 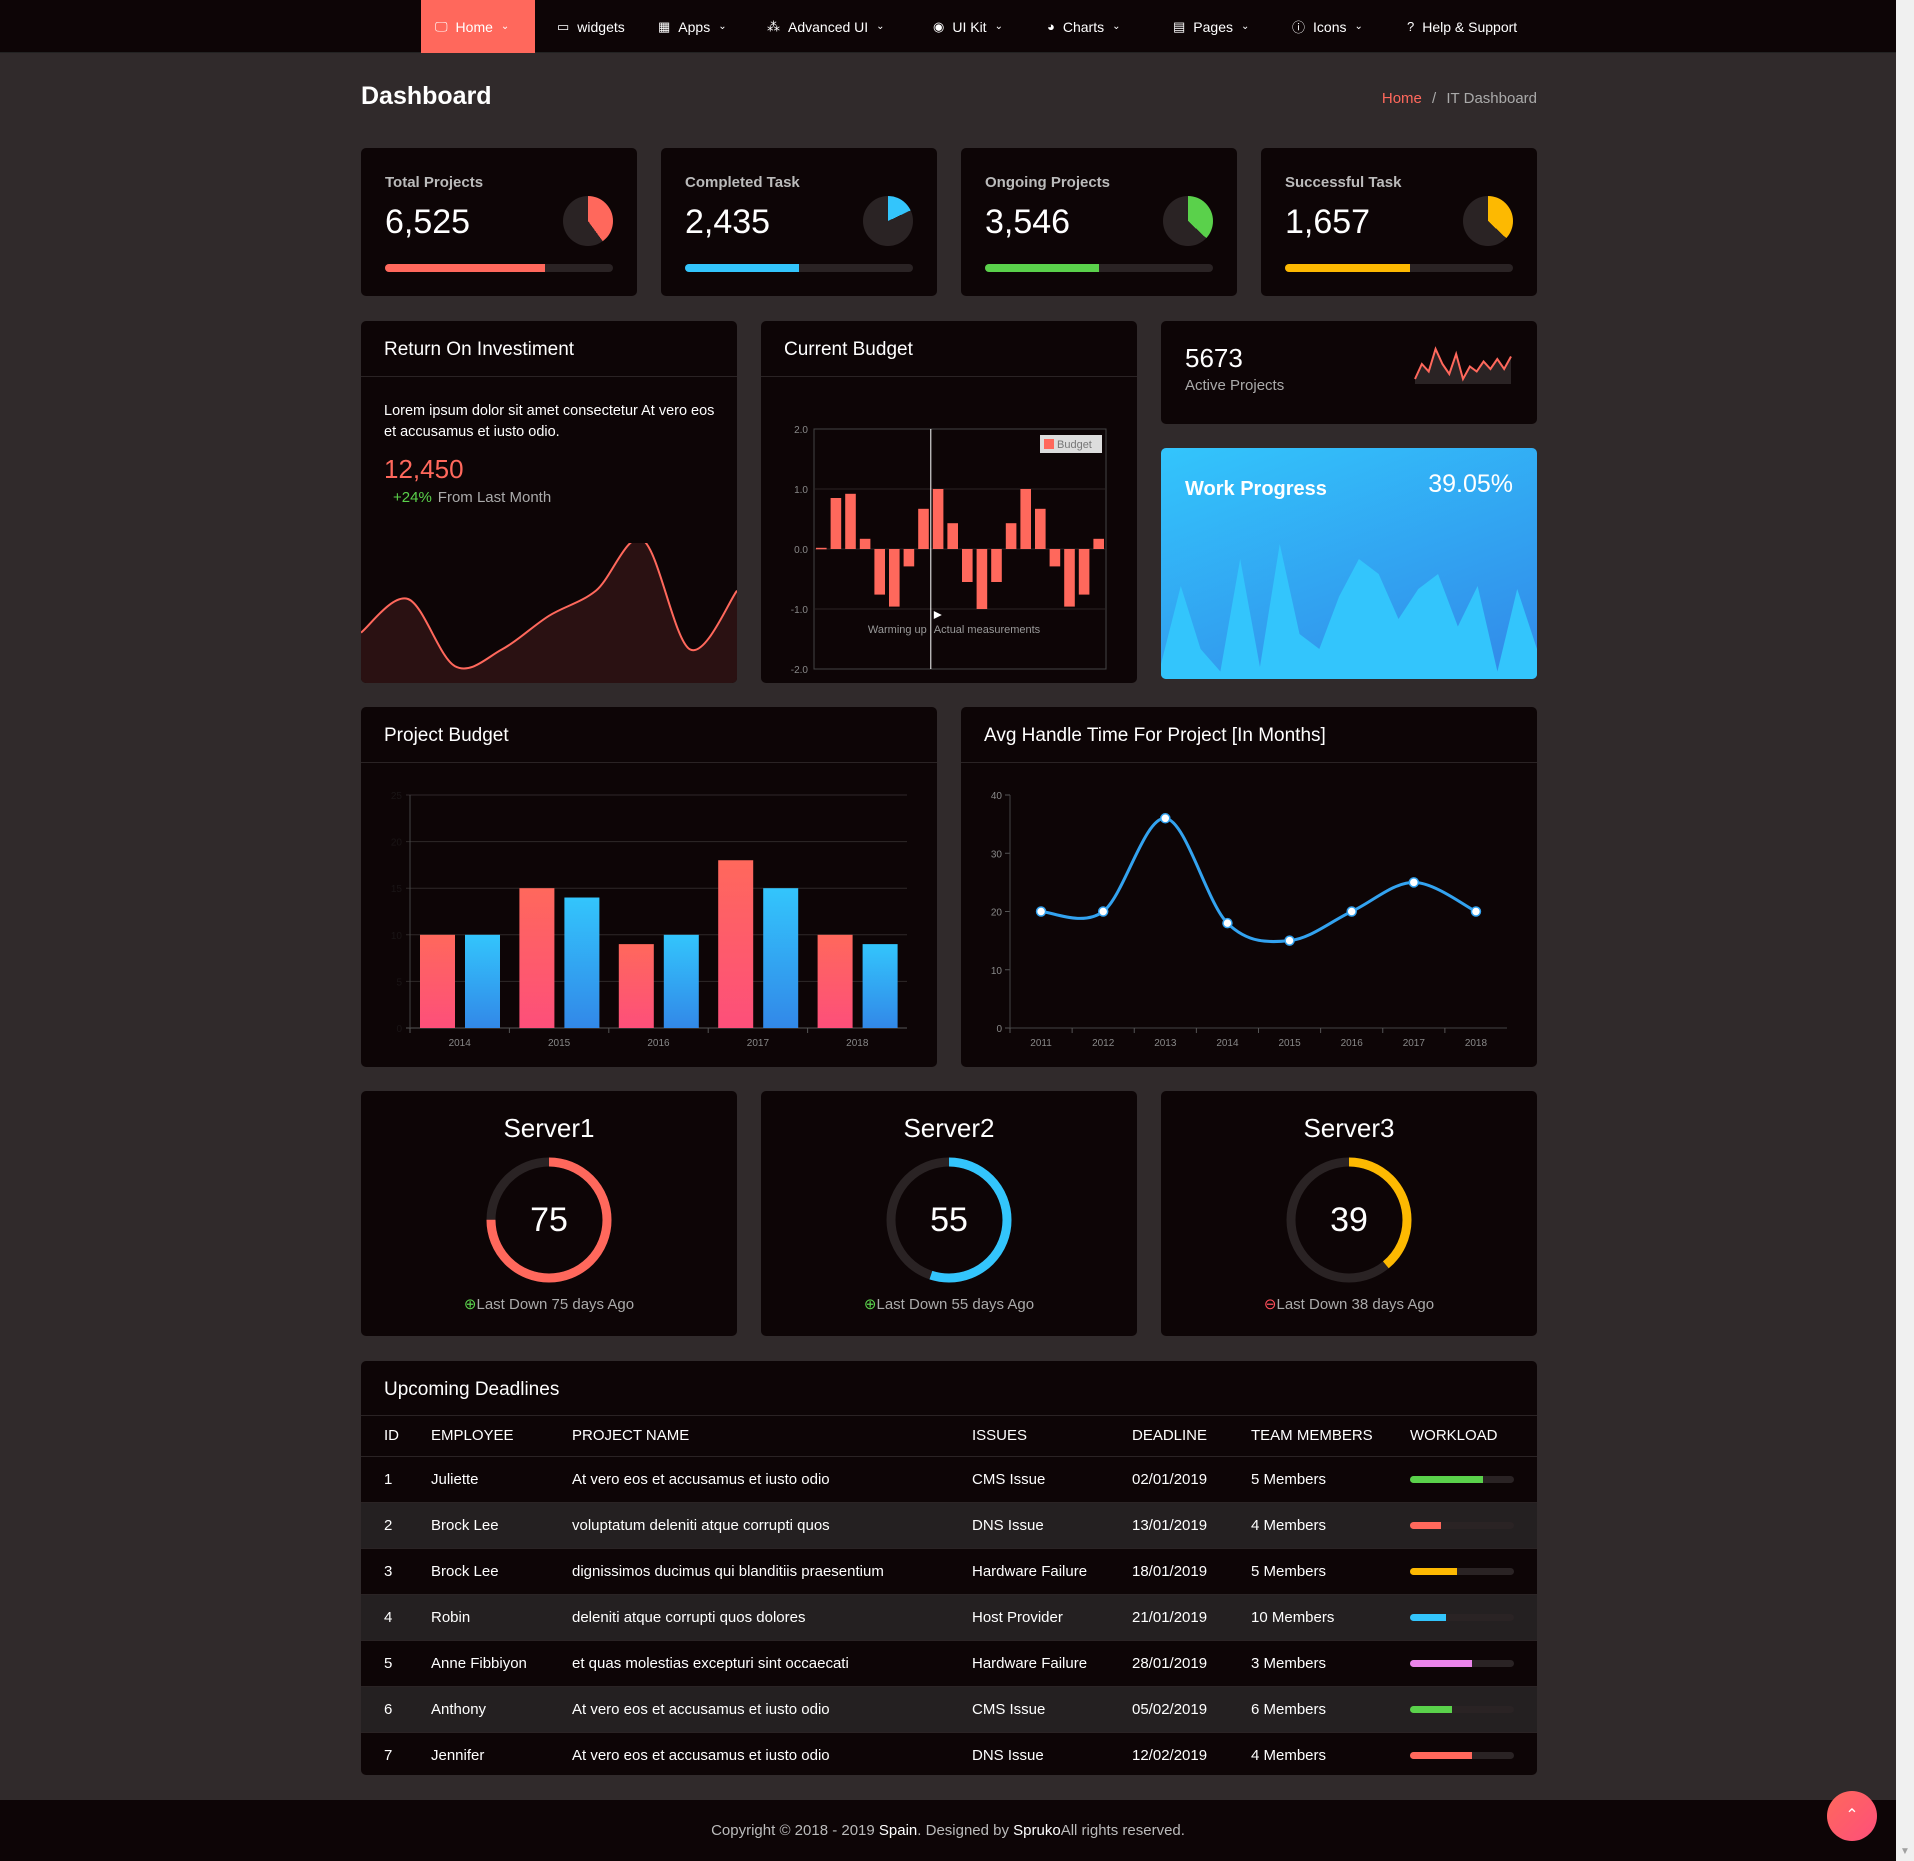 I want to click on nav-item-widgets: ▭ widgets, so click(x=591, y=26).